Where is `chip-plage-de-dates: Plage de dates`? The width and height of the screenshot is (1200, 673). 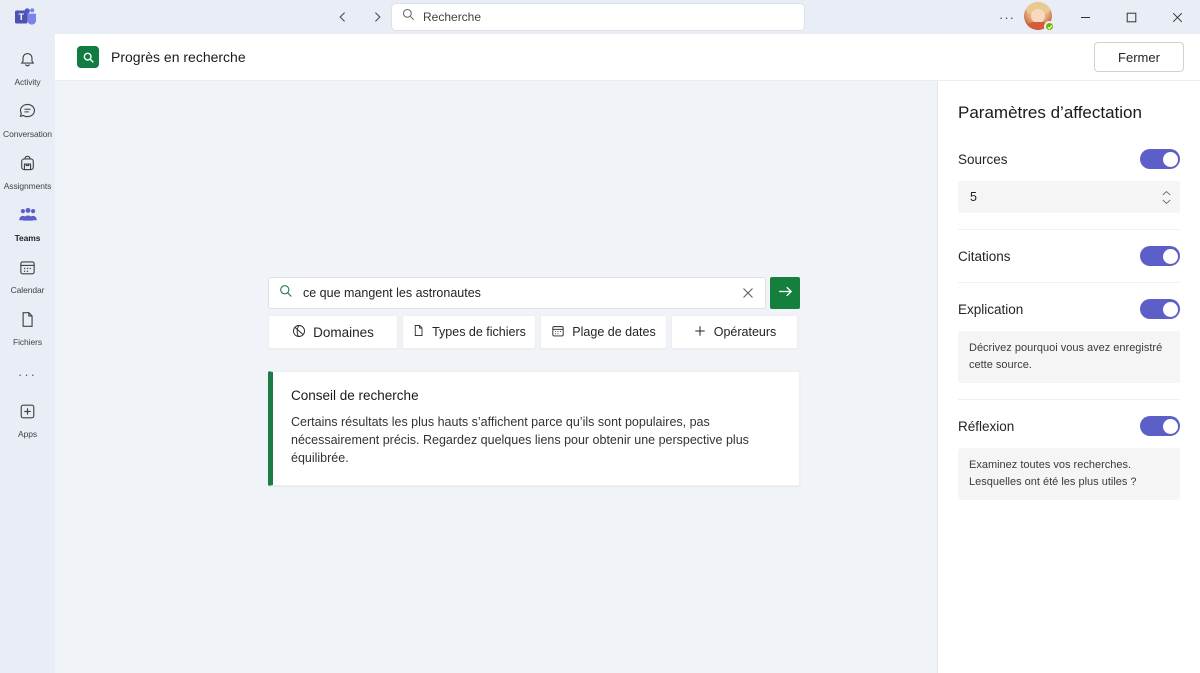
chip-plage-de-dates: Plage de dates is located at coordinates (603, 332).